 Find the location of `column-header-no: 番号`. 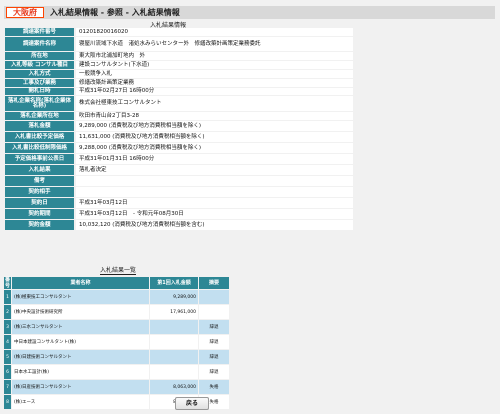

column-header-no: 番号 is located at coordinates (8, 283).